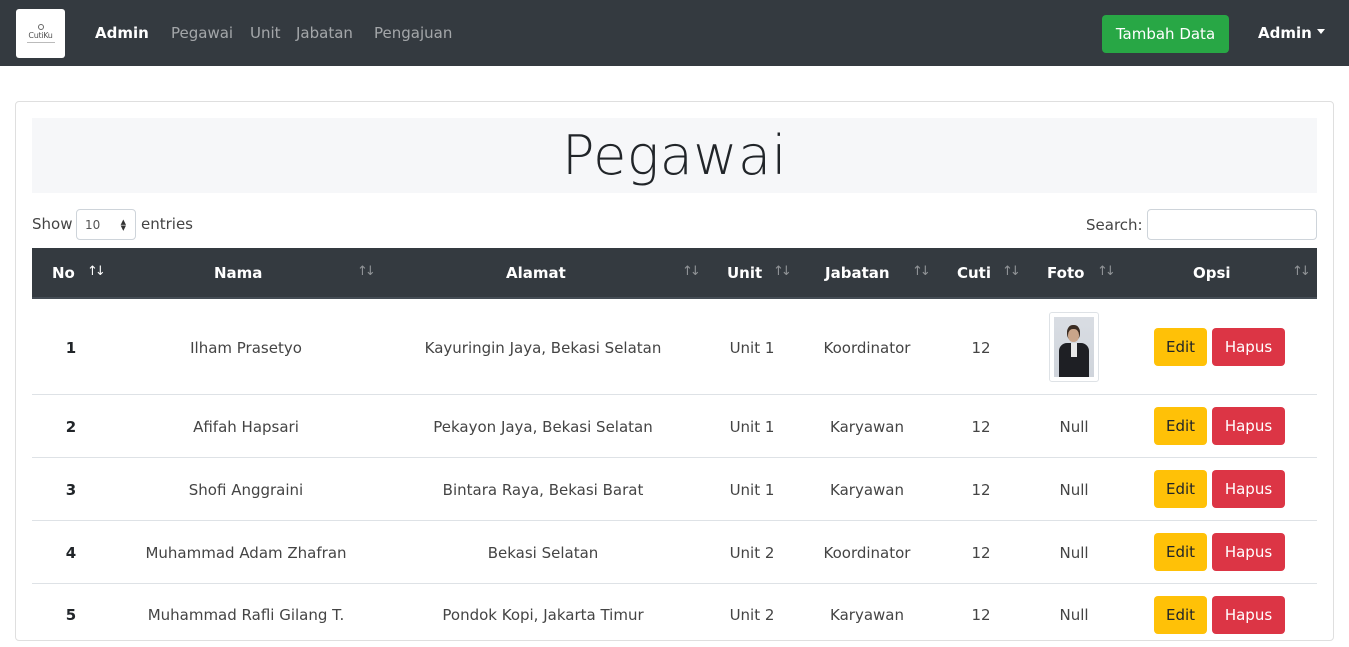 This screenshot has width=1349, height=647. Describe the element at coordinates (123, 225) in the screenshot. I see `select-arrows-icon: ▲ ▼` at that location.